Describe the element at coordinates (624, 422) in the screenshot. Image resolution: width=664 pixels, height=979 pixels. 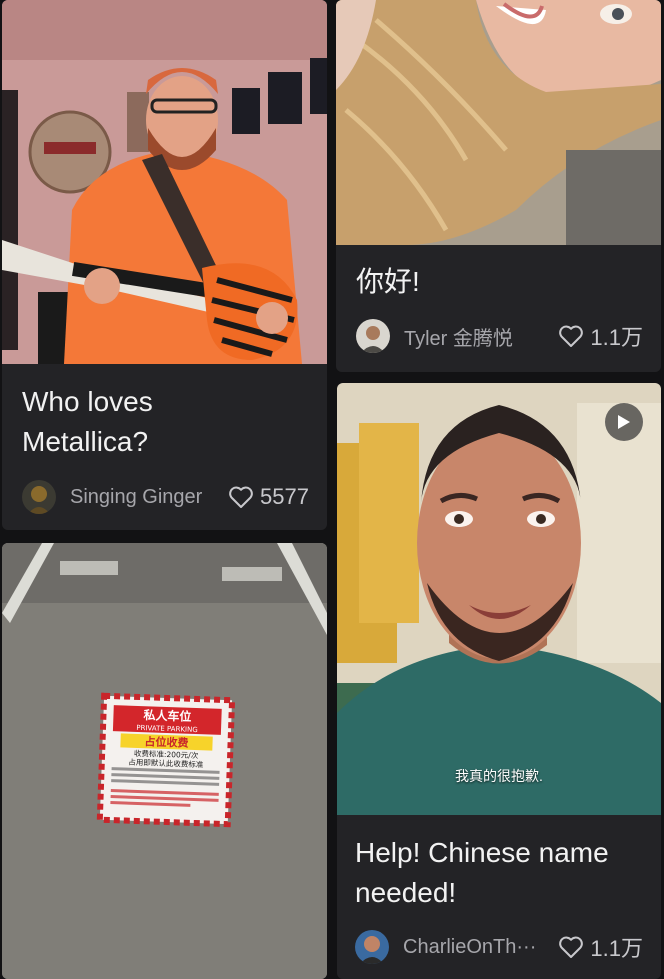
I see `play-icon` at that location.